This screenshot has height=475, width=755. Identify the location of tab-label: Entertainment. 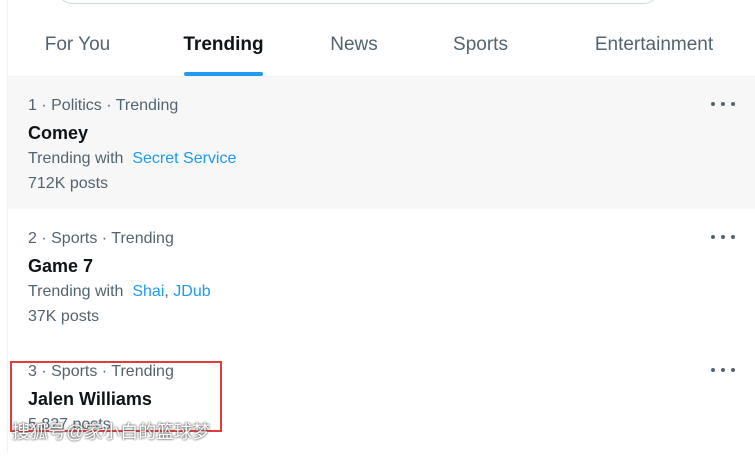
(654, 44).